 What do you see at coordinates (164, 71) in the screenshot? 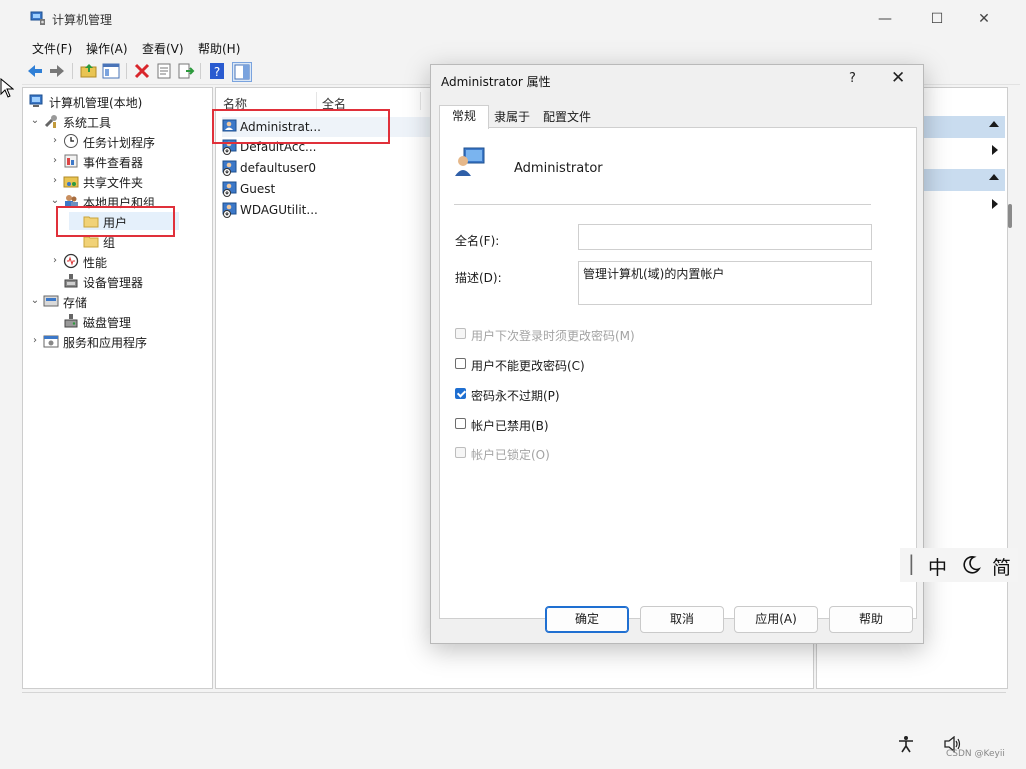
I see `properties-icon` at bounding box center [164, 71].